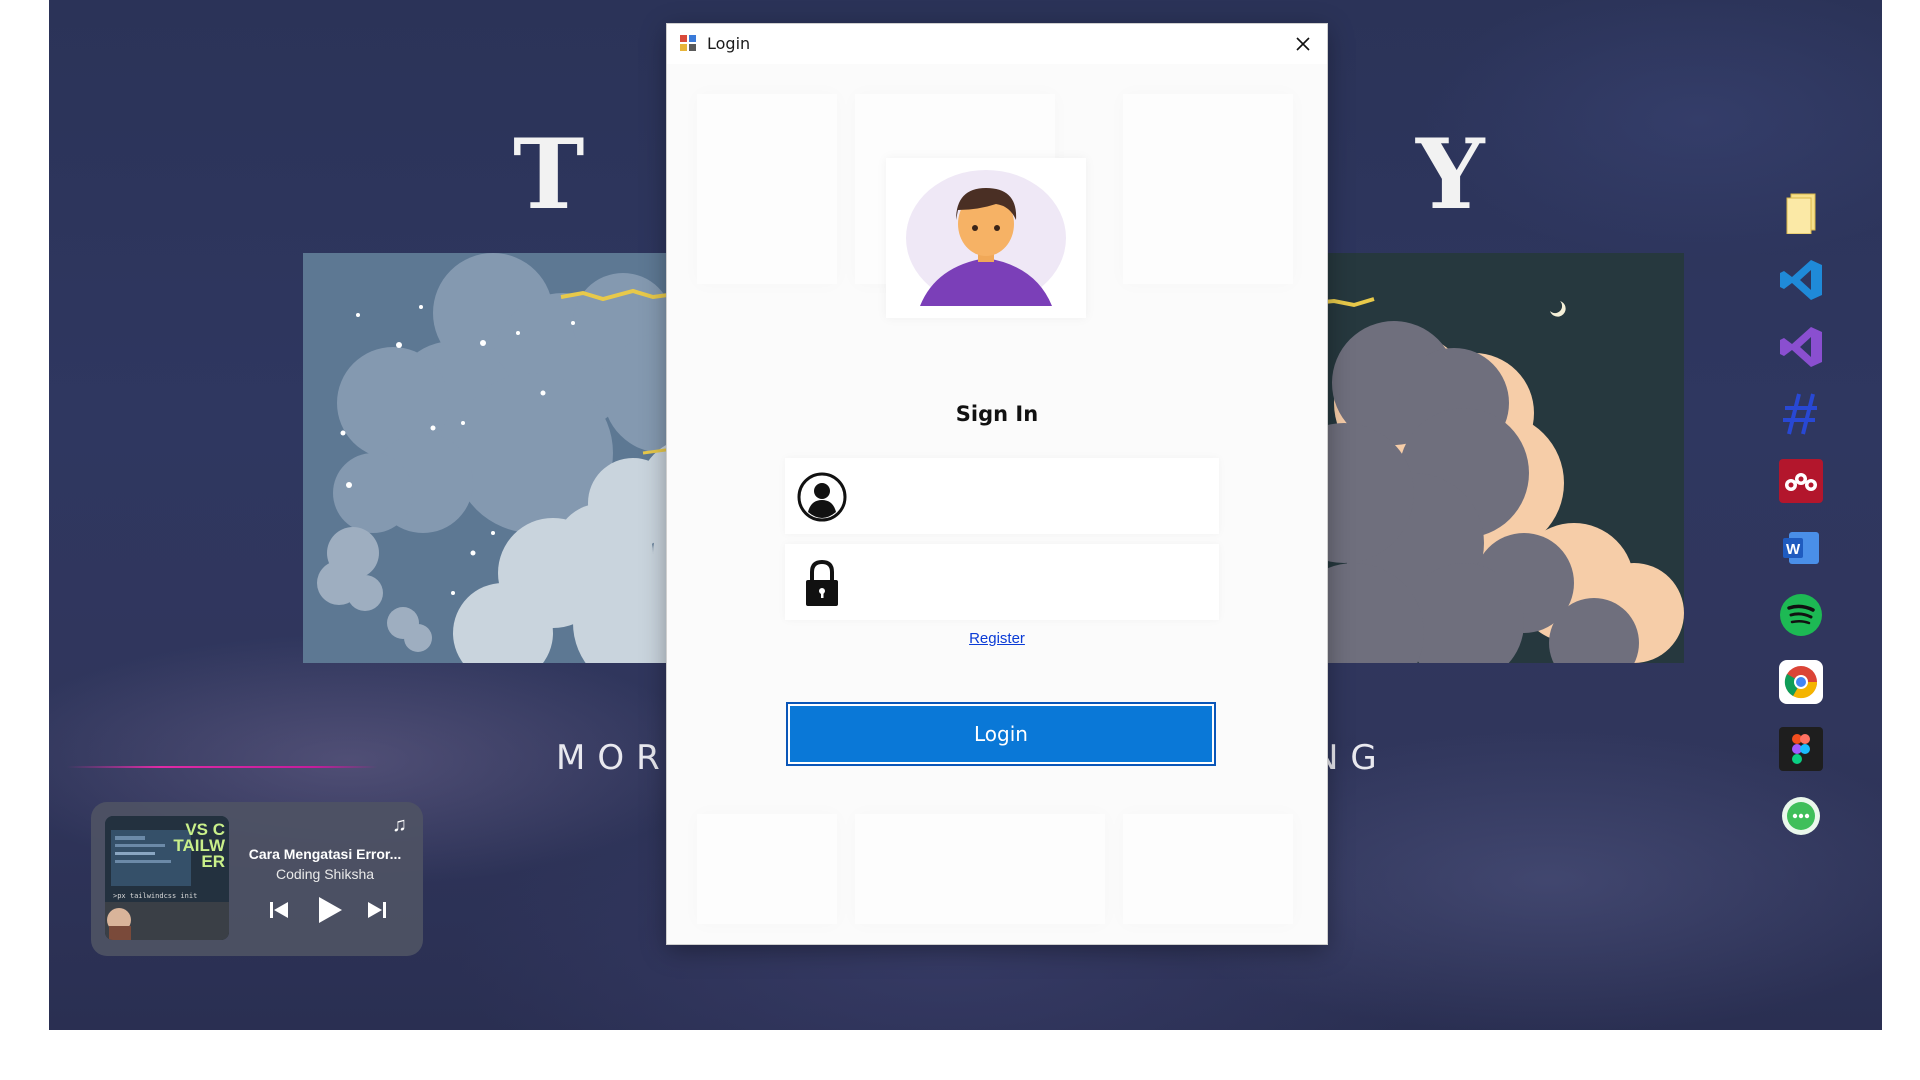 The width and height of the screenshot is (1920, 1080). What do you see at coordinates (1001, 734) in the screenshot?
I see `login-button: Login` at bounding box center [1001, 734].